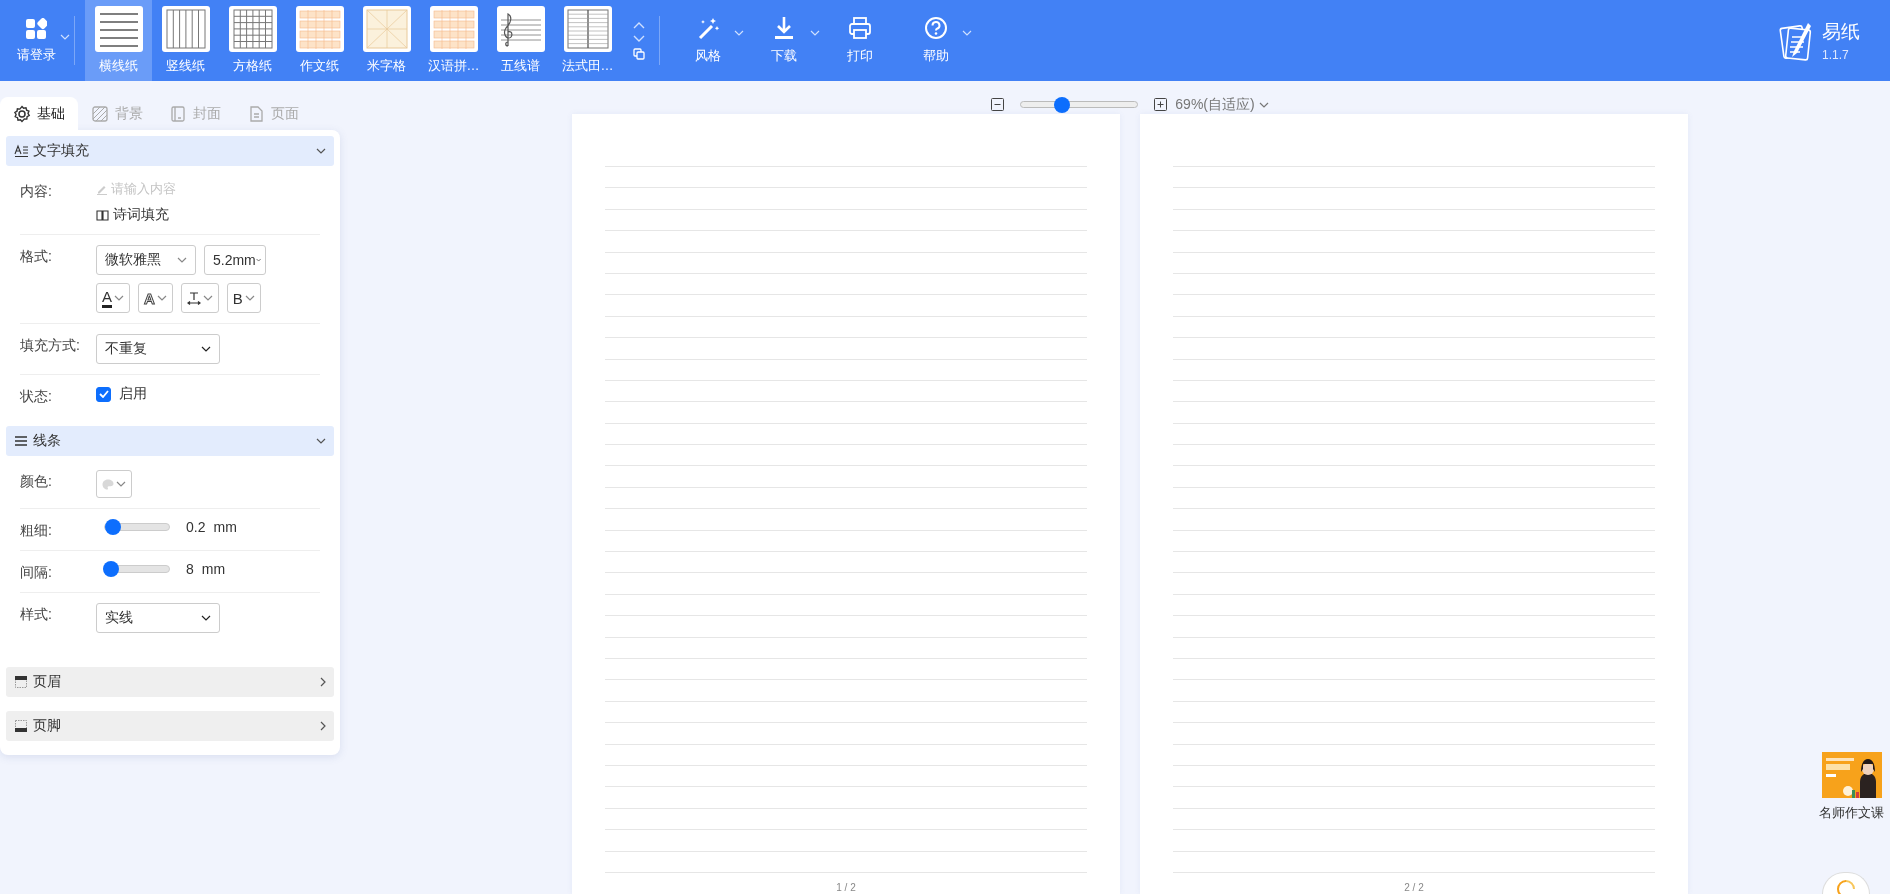 The image size is (1890, 894). I want to click on zoom-thumb, so click(1061, 105).